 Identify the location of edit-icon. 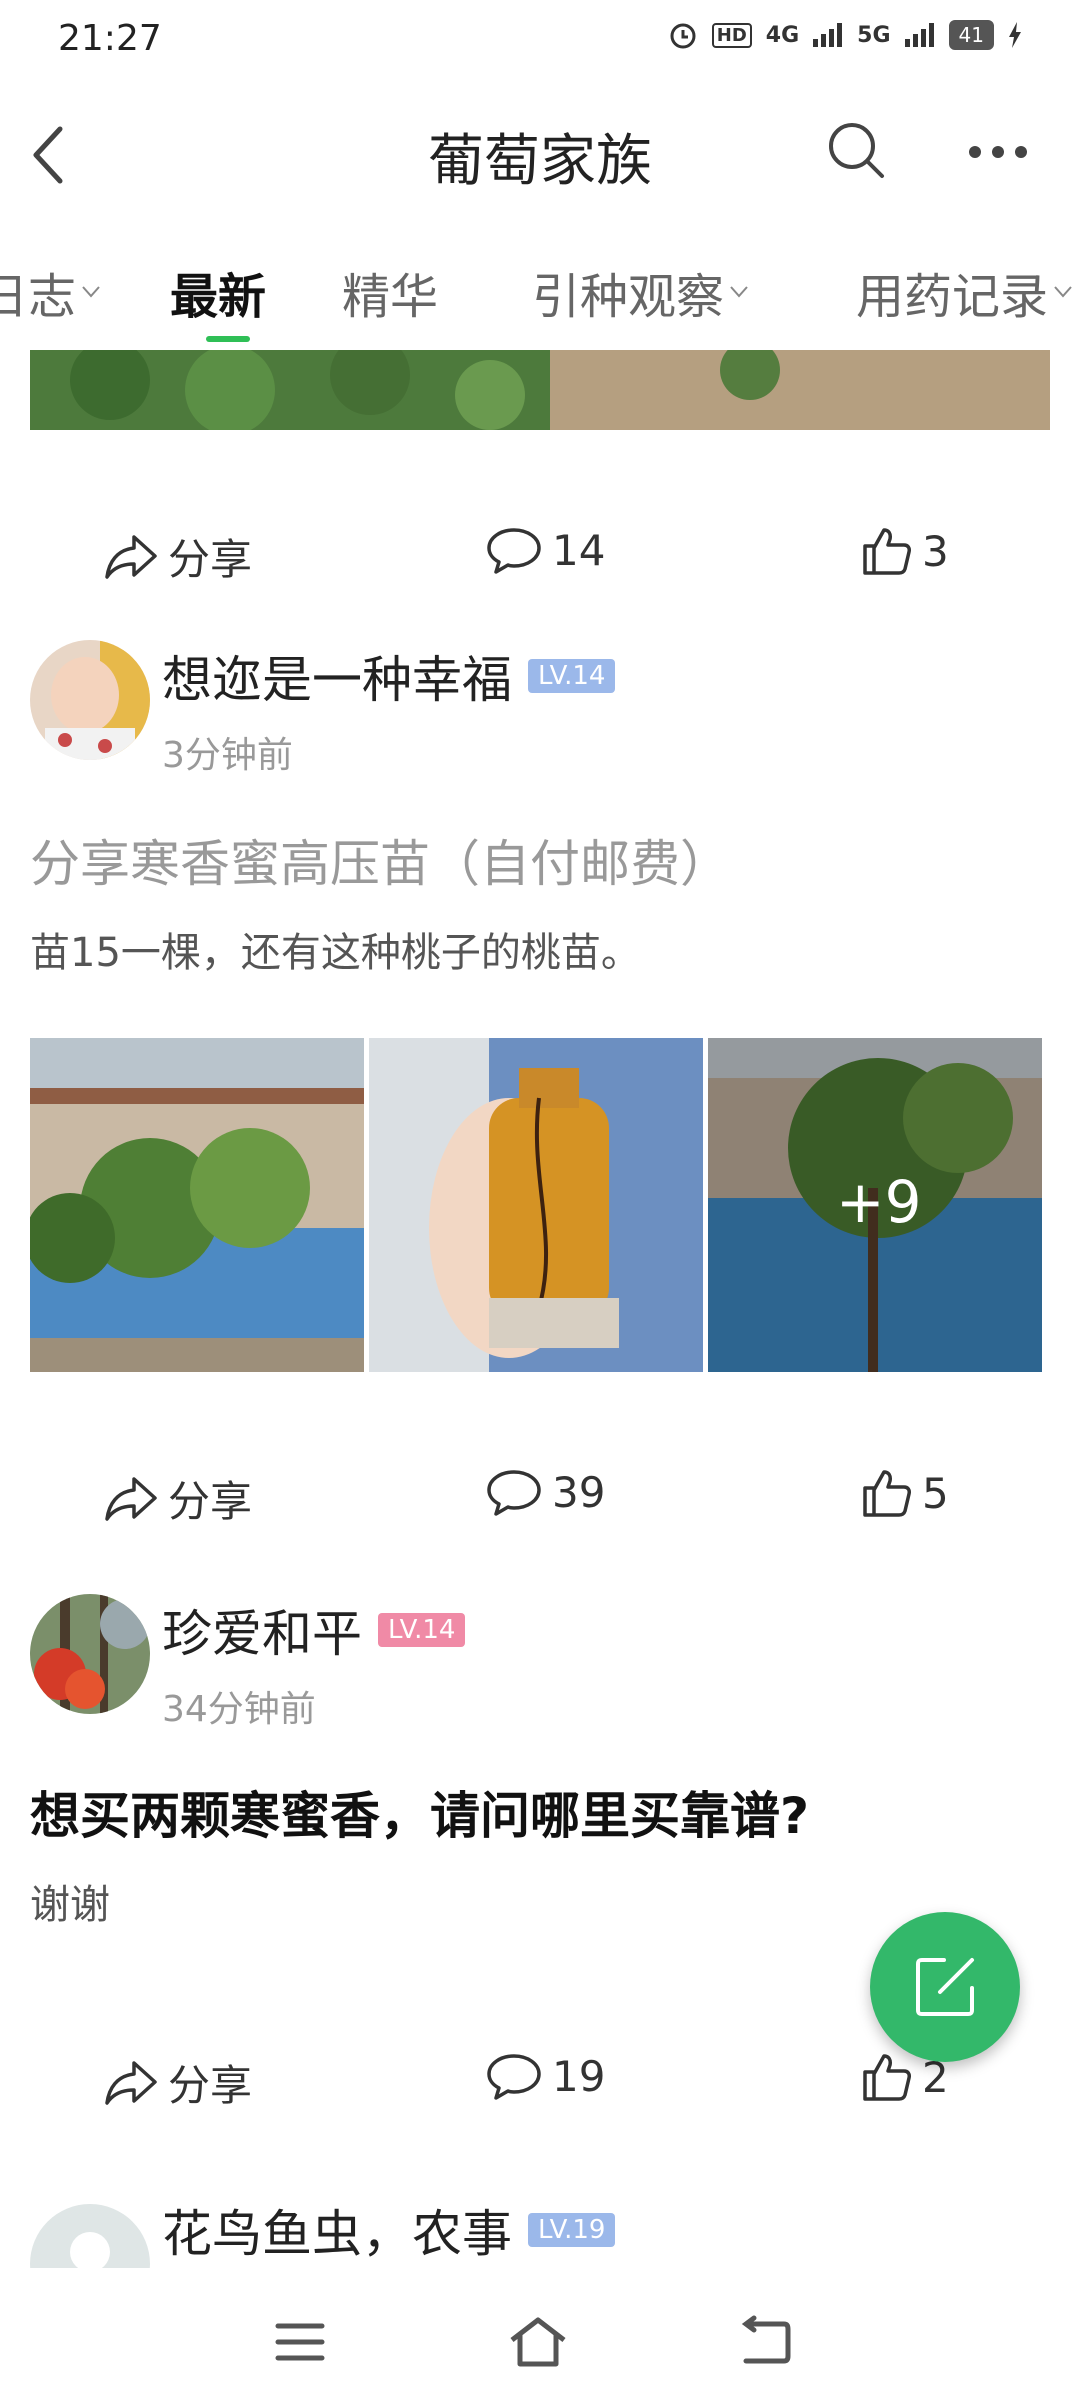
(945, 1987).